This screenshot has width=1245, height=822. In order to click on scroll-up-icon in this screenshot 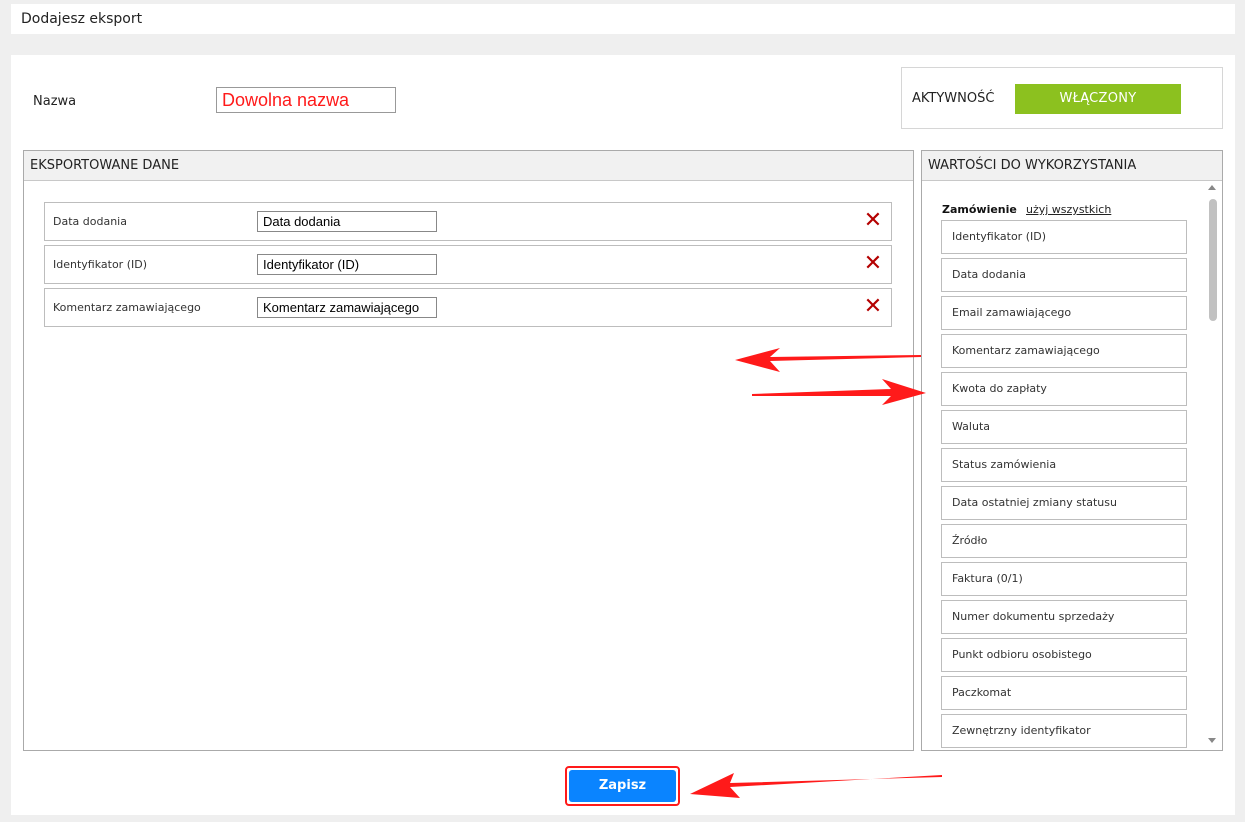, I will do `click(1212, 187)`.